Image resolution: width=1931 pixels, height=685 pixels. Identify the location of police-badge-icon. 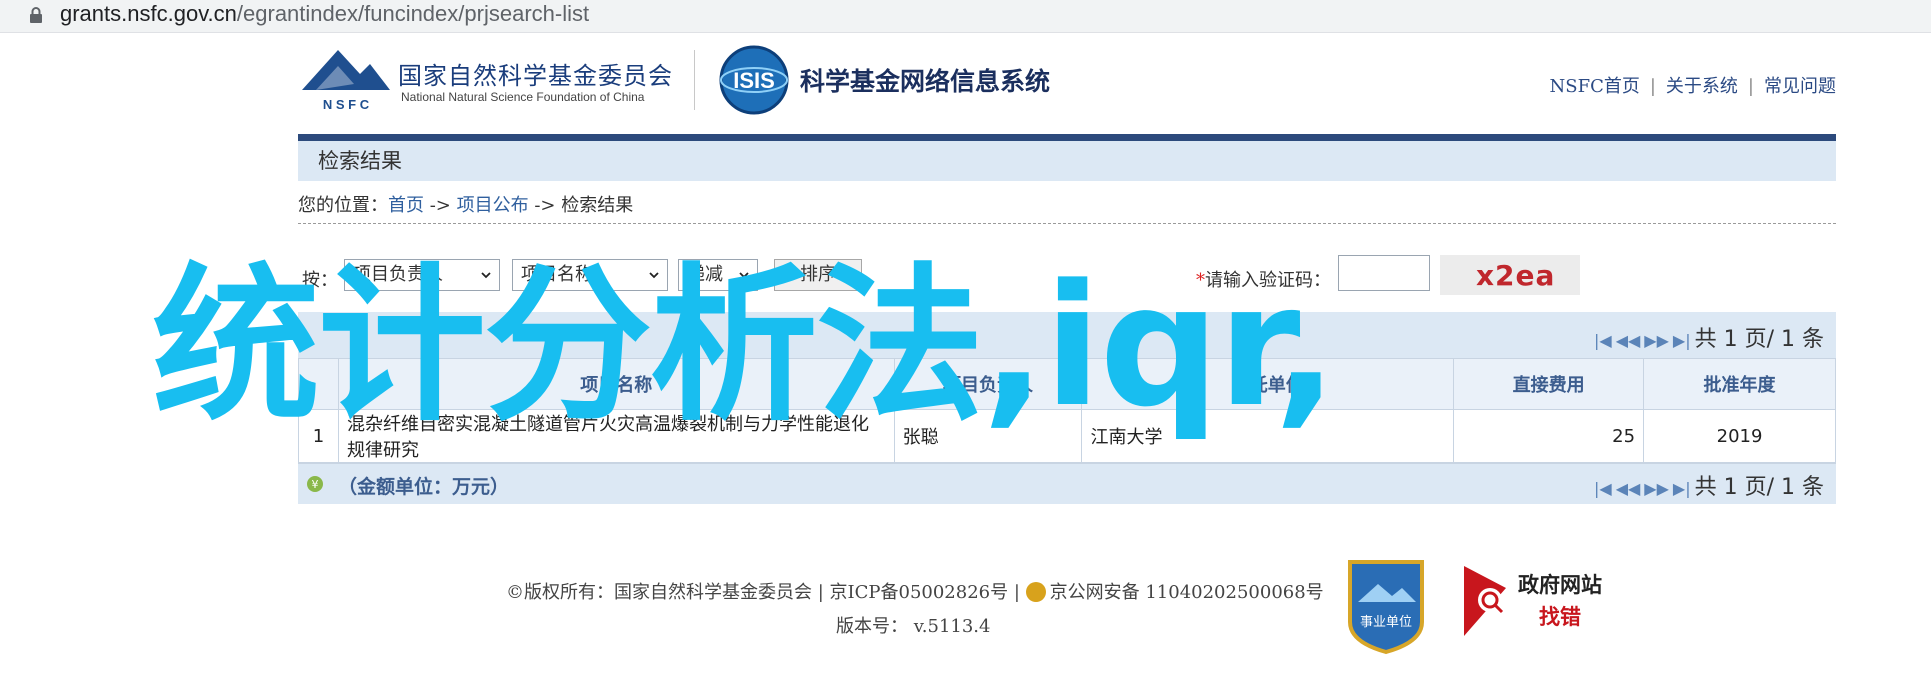
(1035, 592).